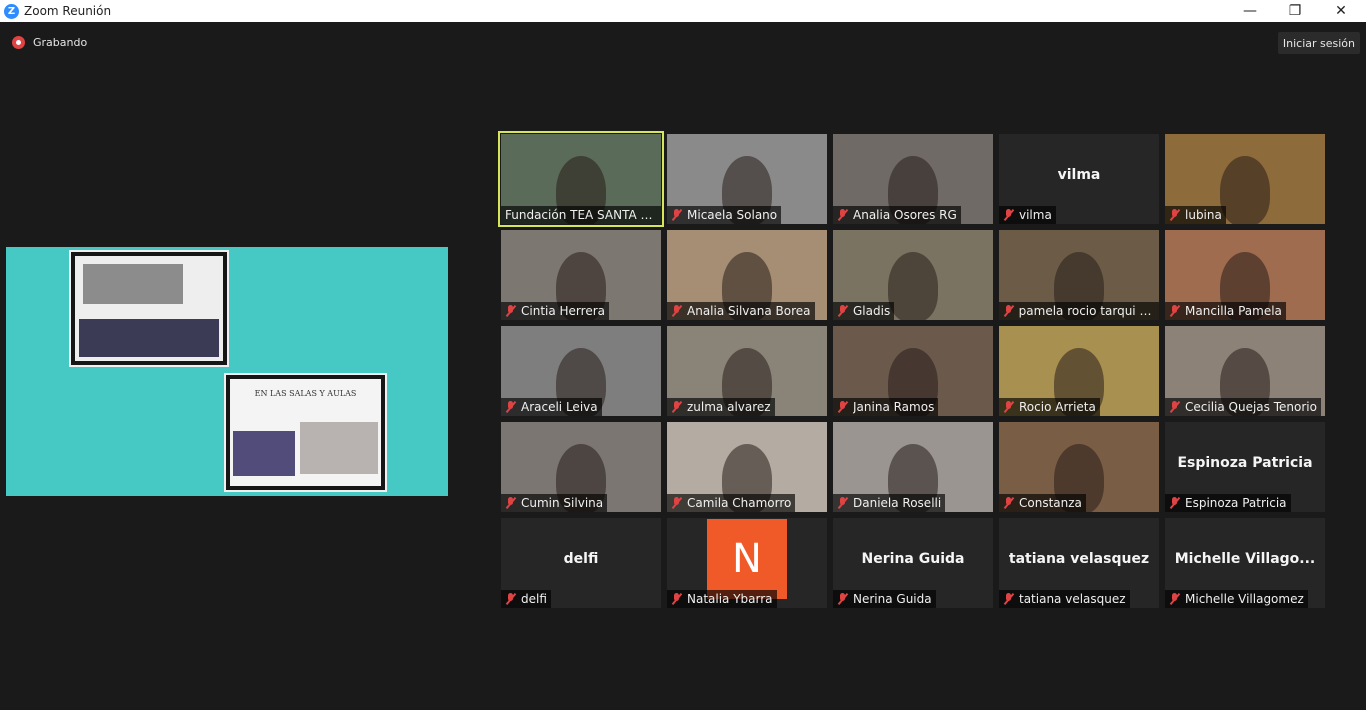 The height and width of the screenshot is (710, 1366). I want to click on recording-icon, so click(18, 42).